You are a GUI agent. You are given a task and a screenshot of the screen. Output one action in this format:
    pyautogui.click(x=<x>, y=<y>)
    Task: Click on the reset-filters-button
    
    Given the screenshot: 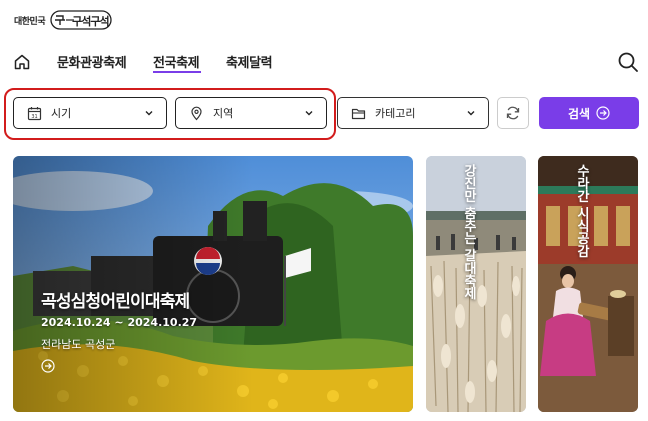 What is the action you would take?
    pyautogui.click(x=513, y=113)
    